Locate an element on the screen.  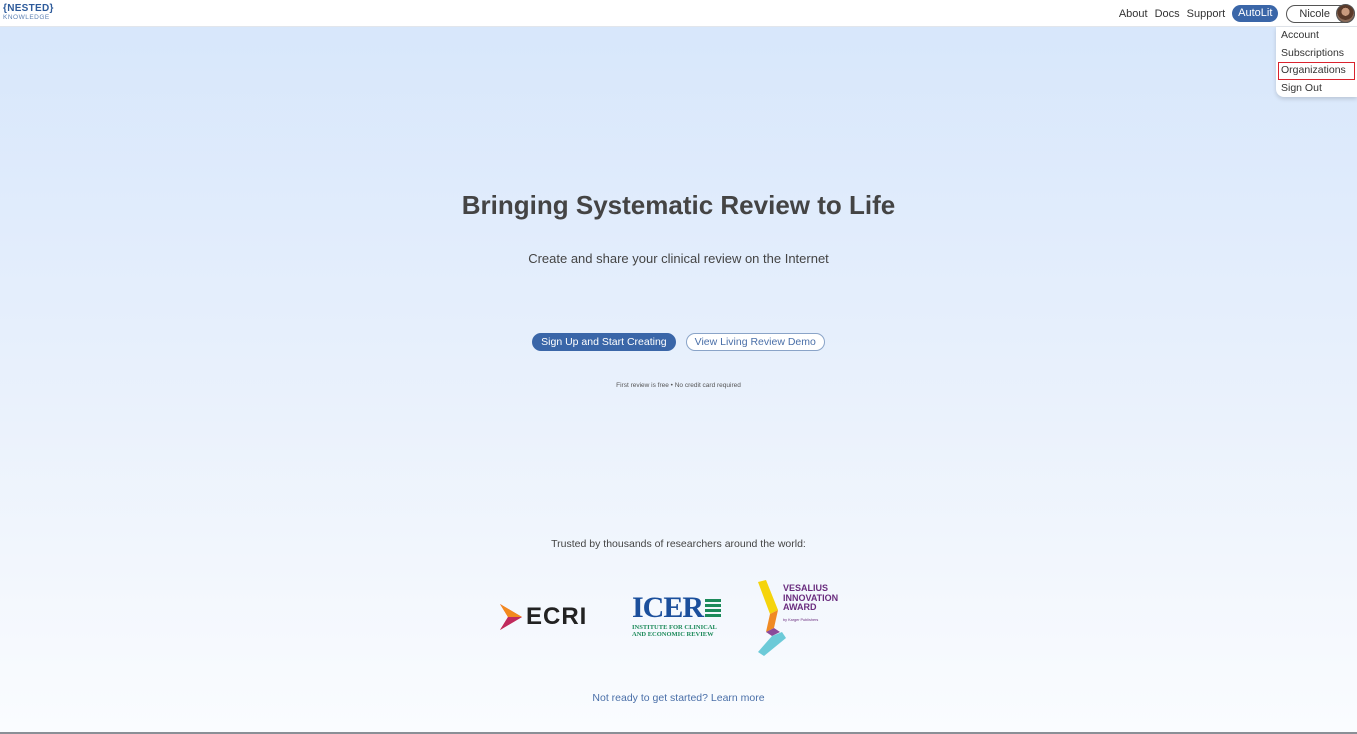
icer-wordmark: ICER is located at coordinates (677, 607).